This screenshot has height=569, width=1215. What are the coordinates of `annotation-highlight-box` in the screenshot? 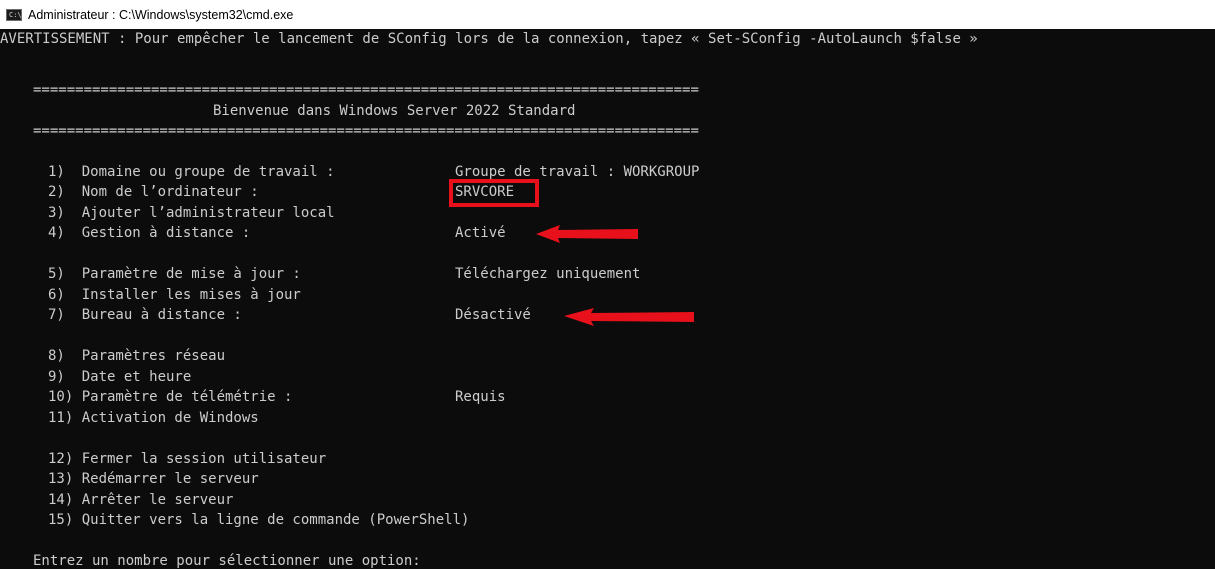 It's located at (494, 193).